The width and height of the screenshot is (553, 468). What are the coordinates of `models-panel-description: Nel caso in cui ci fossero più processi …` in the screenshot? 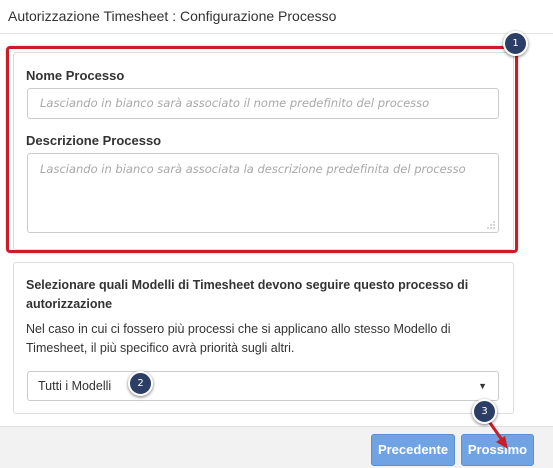 It's located at (238, 338).